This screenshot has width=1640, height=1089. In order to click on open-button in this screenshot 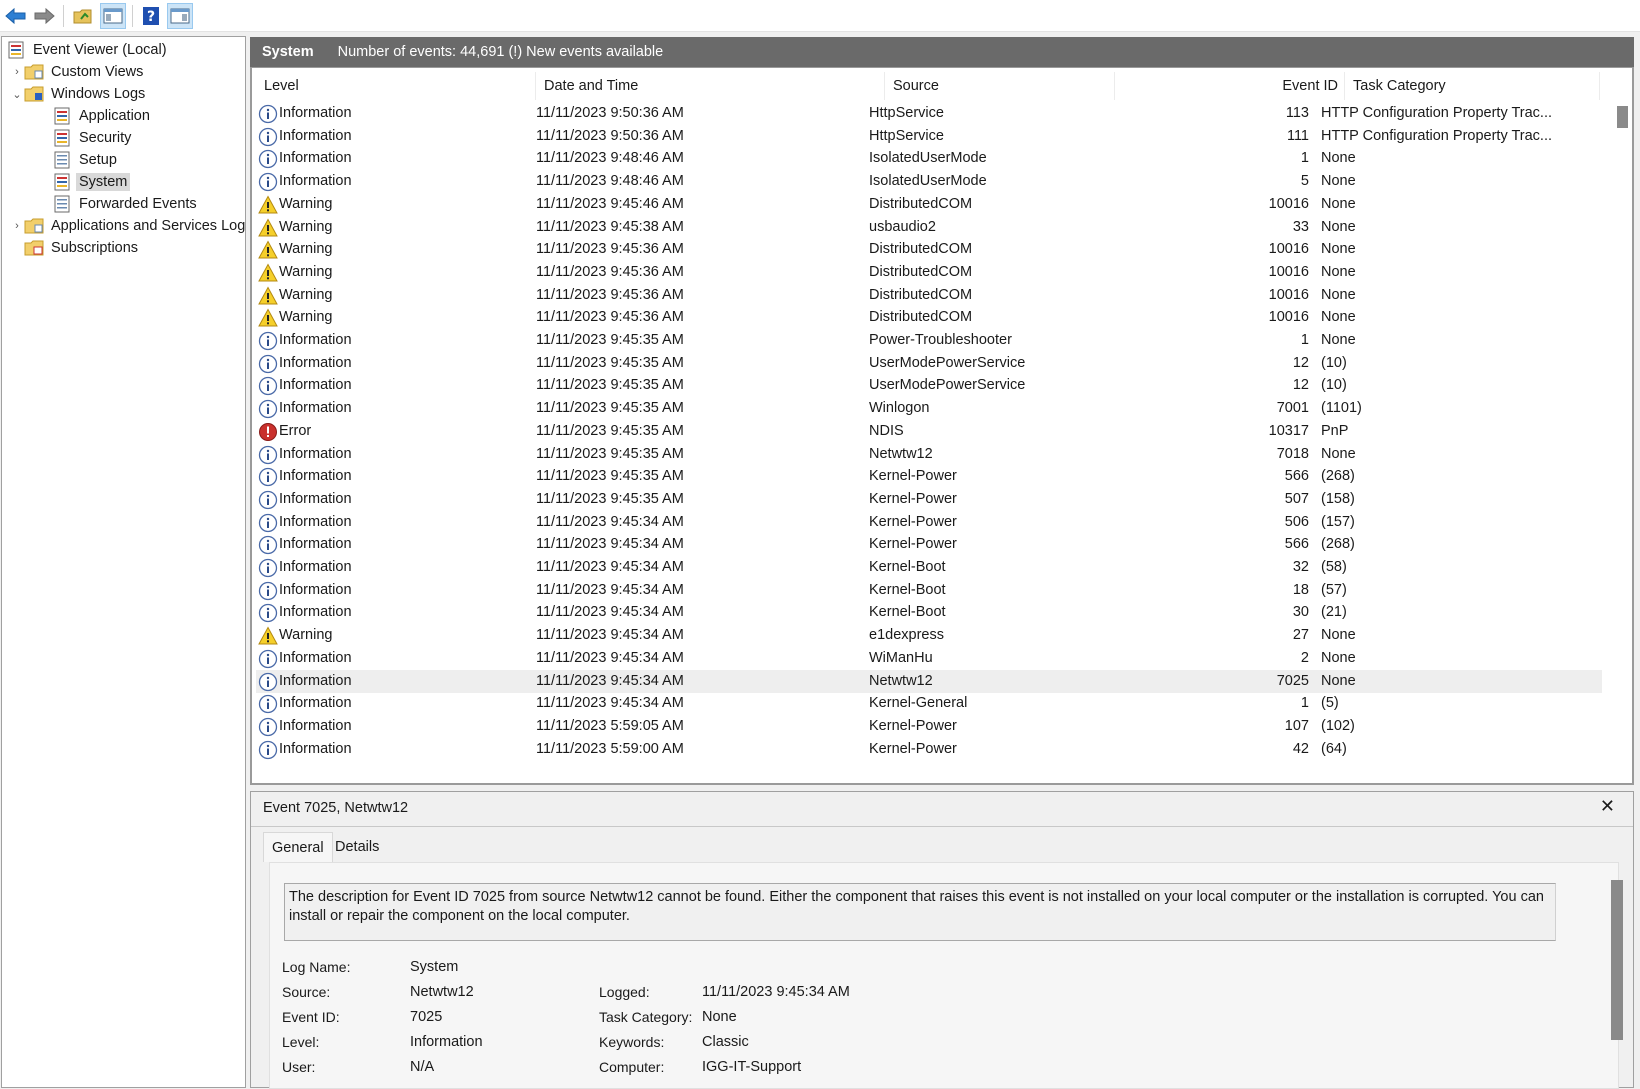, I will do `click(83, 16)`.